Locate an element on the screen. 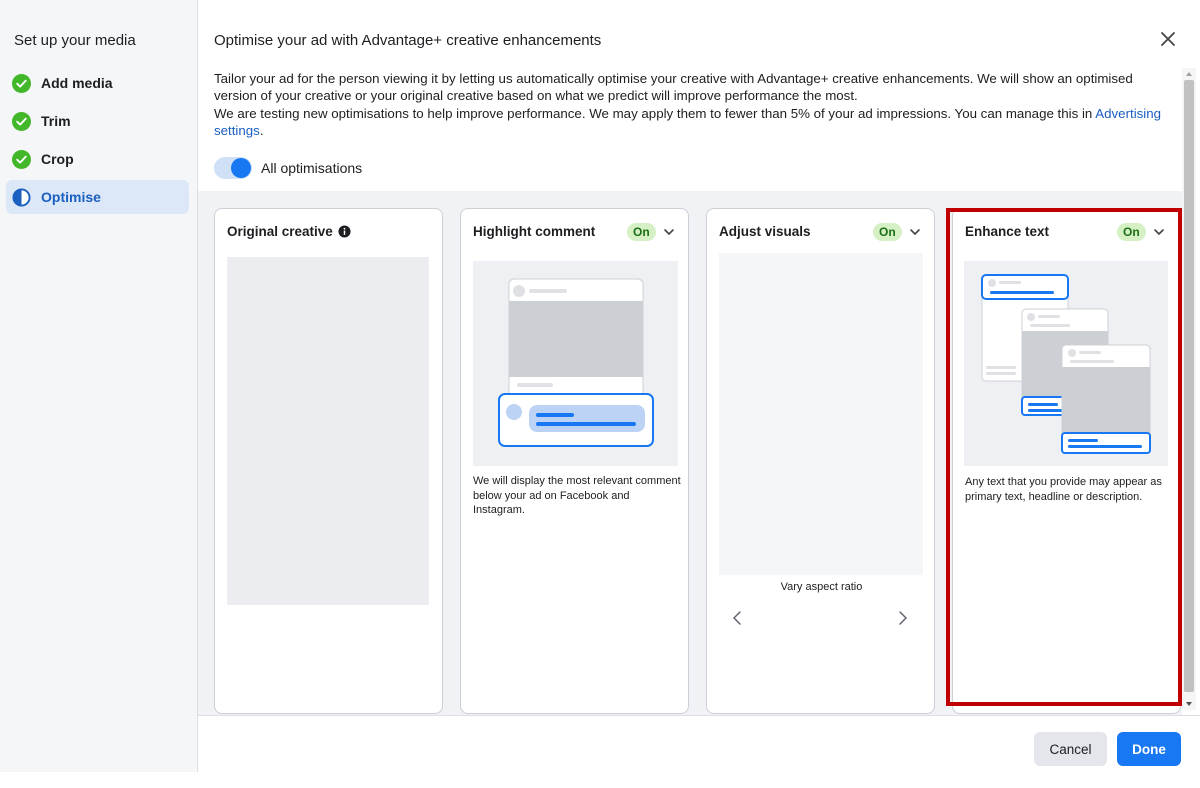  step-label: Trim is located at coordinates (56, 120).